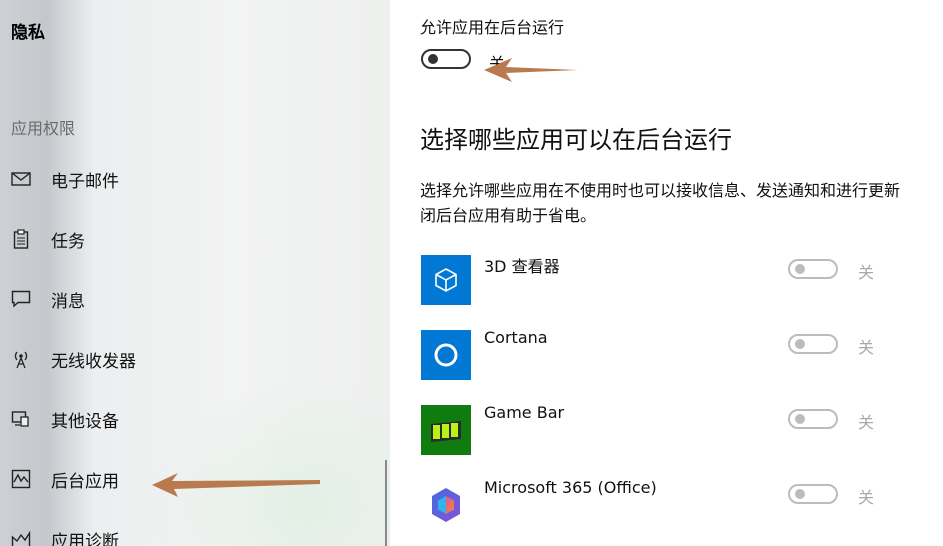  What do you see at coordinates (21, 359) in the screenshot?
I see `radio-antenna-icon` at bounding box center [21, 359].